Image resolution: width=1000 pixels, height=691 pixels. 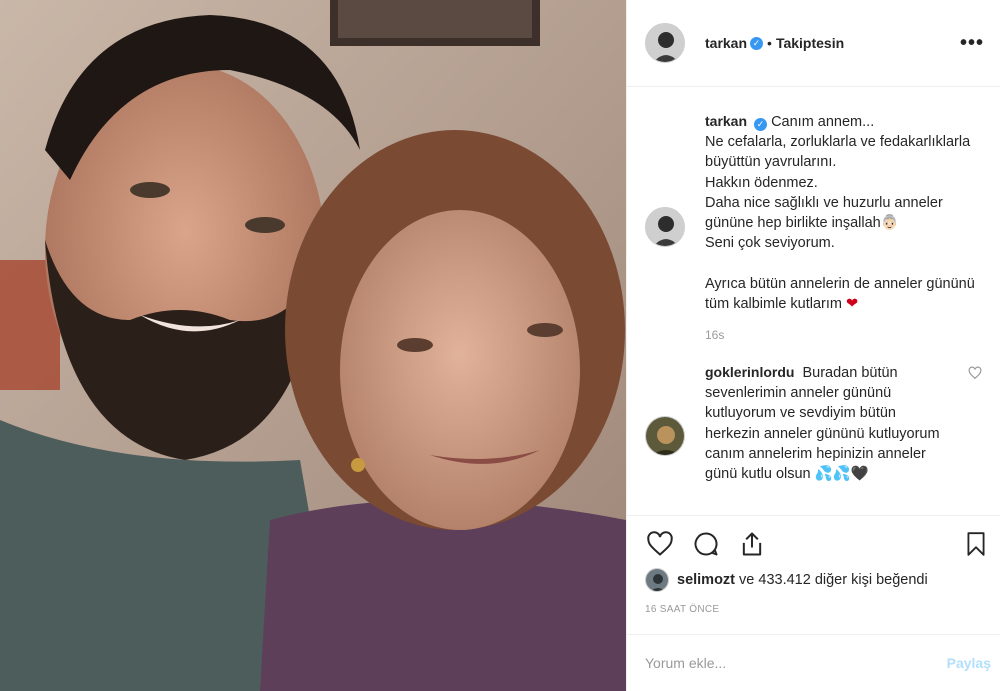 What do you see at coordinates (665, 43) in the screenshot?
I see `author-avatar` at bounding box center [665, 43].